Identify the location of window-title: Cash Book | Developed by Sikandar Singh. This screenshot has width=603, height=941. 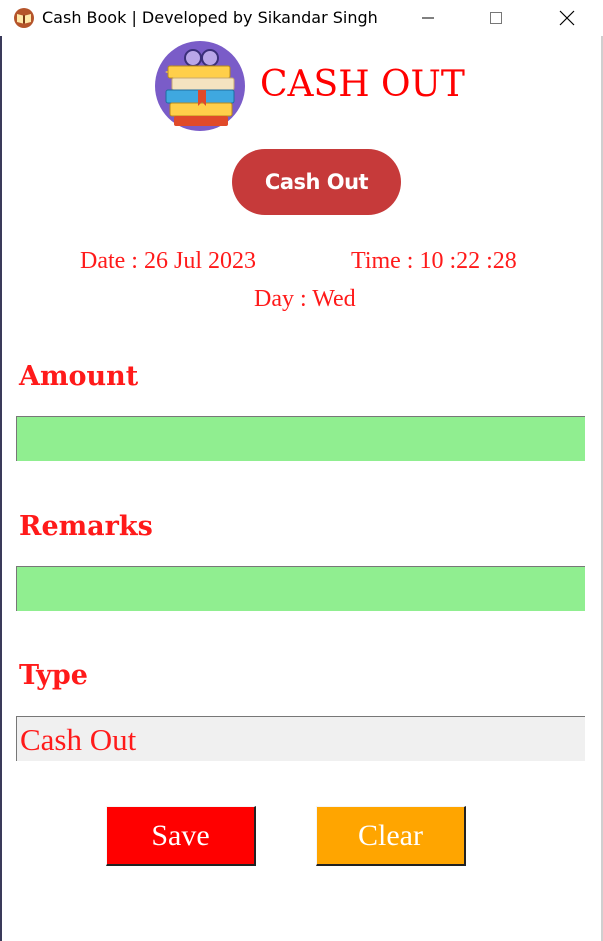
(210, 17).